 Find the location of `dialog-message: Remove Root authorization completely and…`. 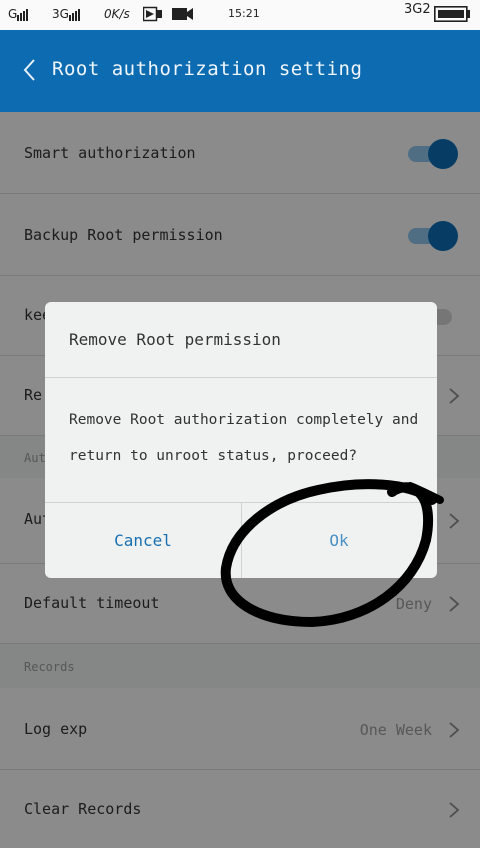

dialog-message: Remove Root authorization completely and… is located at coordinates (244, 438).